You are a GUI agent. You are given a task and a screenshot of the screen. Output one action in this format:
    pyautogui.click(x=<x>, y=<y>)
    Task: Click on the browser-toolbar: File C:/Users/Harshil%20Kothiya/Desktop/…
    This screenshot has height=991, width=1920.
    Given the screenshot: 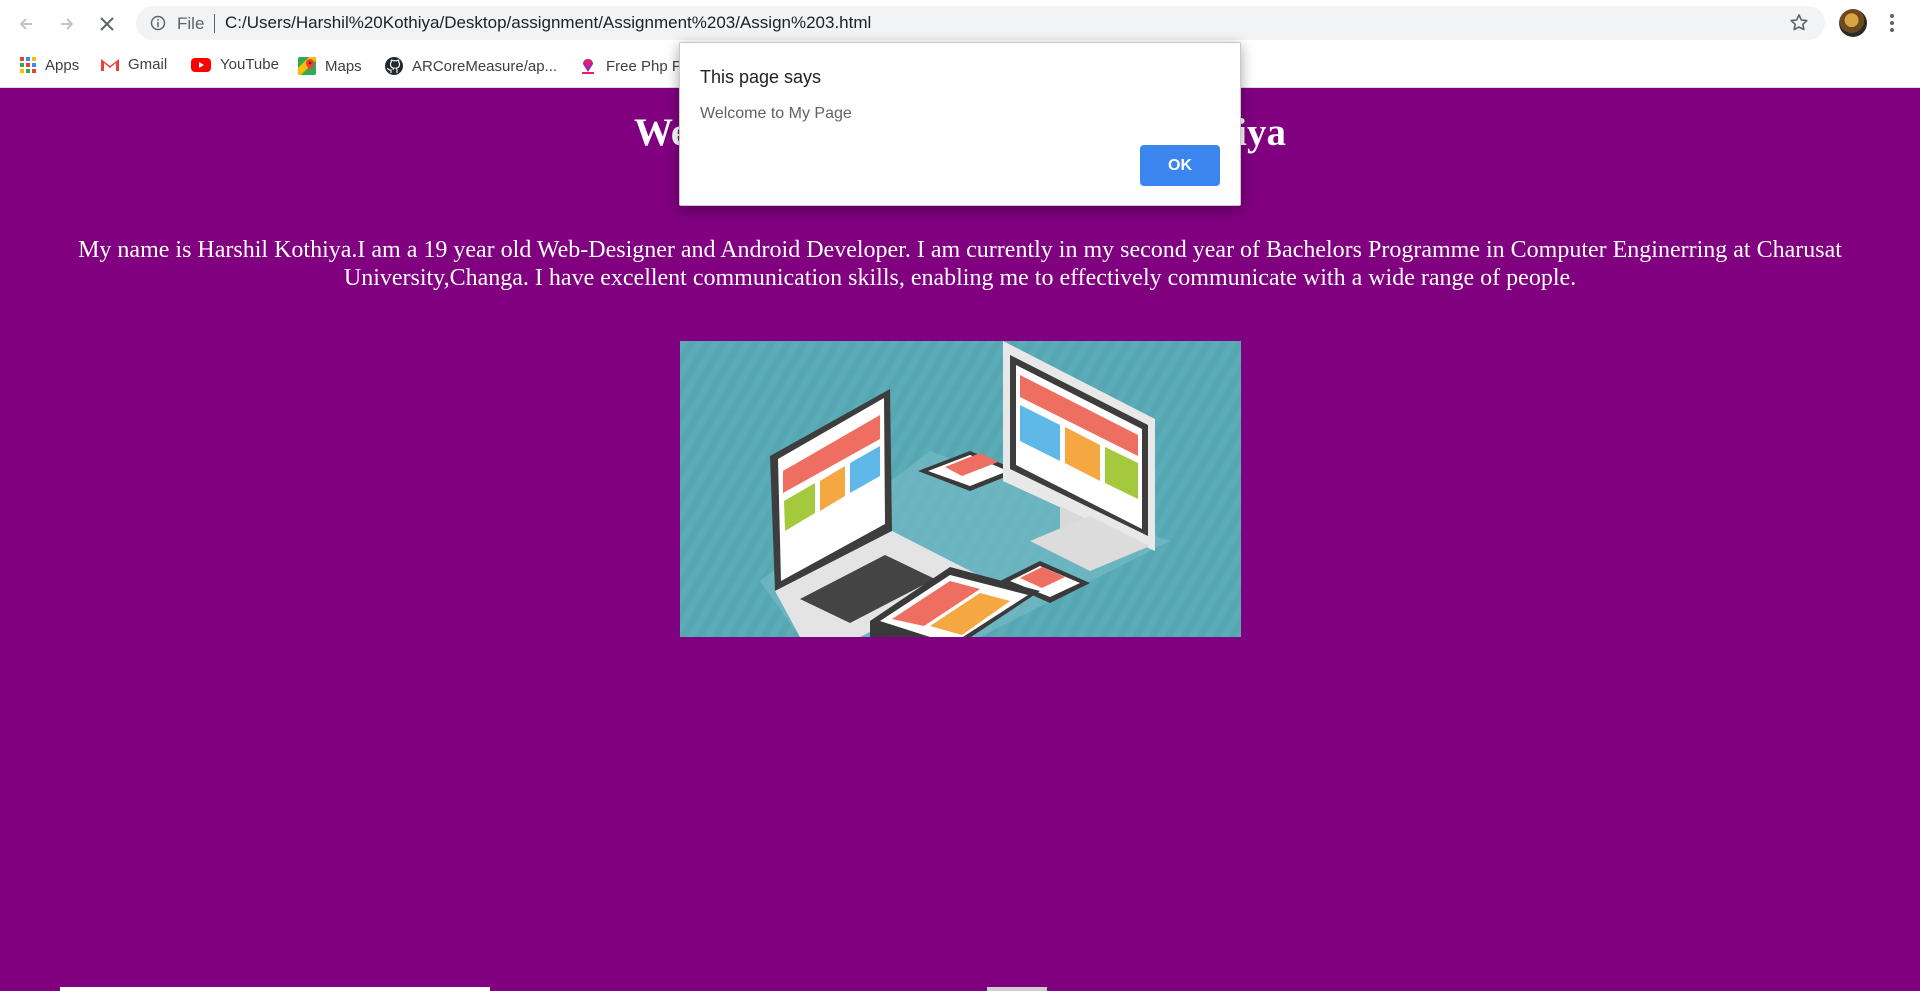 What is the action you would take?
    pyautogui.click(x=960, y=23)
    